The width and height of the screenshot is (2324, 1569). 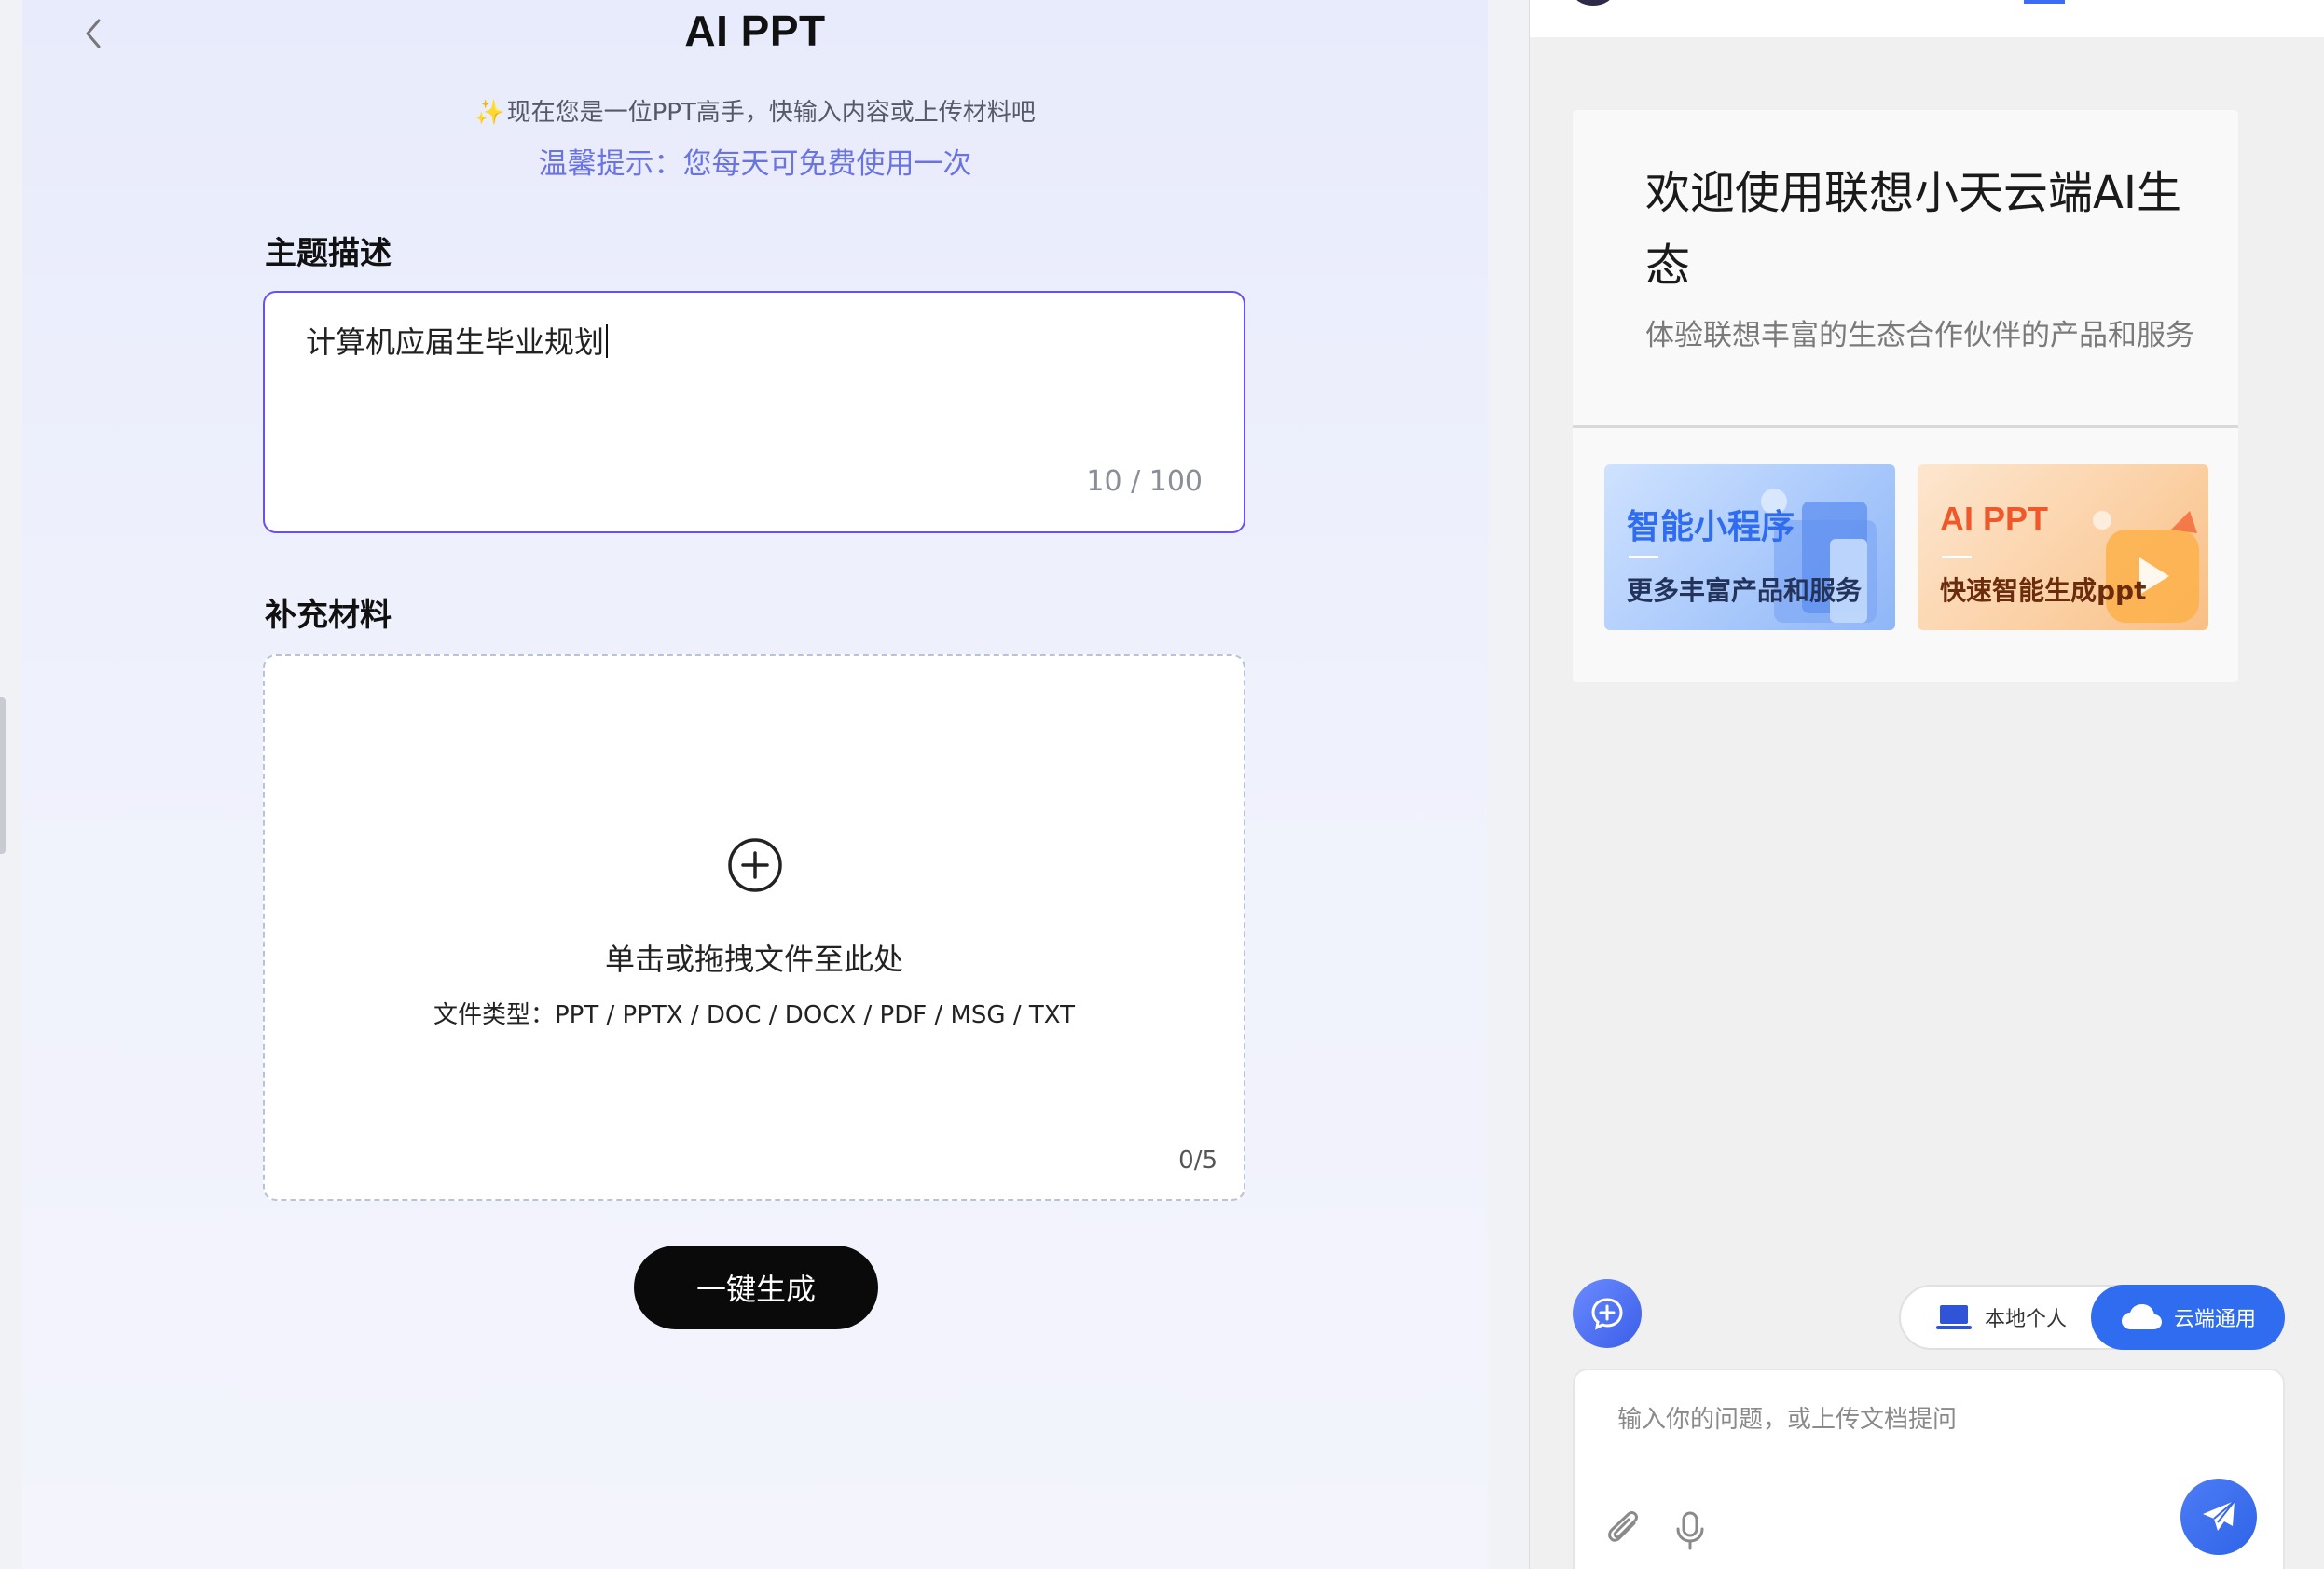 What do you see at coordinates (771, 113) in the screenshot?
I see `subtitle-text: 现在您是一位PPT高手，快输入内容或上传材料吧` at bounding box center [771, 113].